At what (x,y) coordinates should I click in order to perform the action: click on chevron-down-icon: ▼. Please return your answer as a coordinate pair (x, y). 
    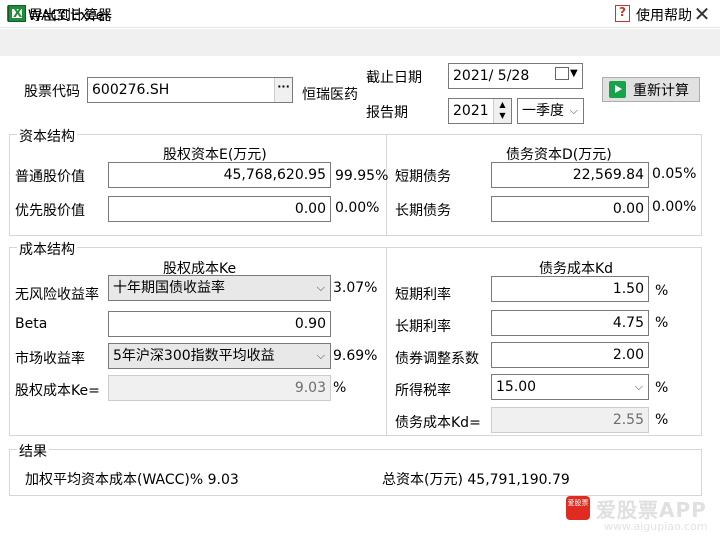
    Looking at the image, I should click on (574, 73).